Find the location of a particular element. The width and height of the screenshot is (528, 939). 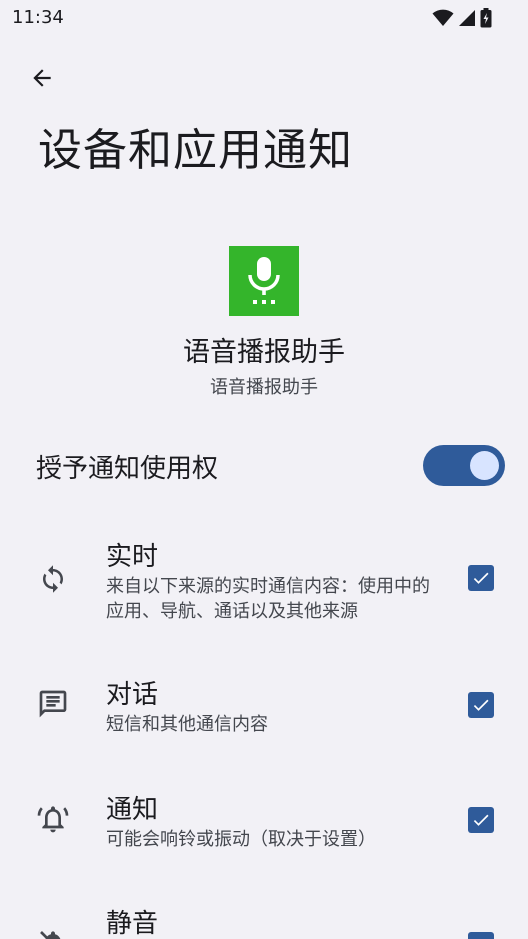

wifi-icon is located at coordinates (443, 17).